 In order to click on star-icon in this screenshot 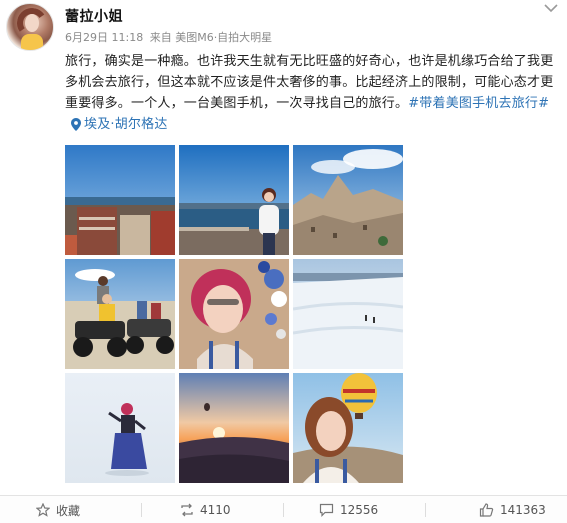, I will do `click(43, 510)`.